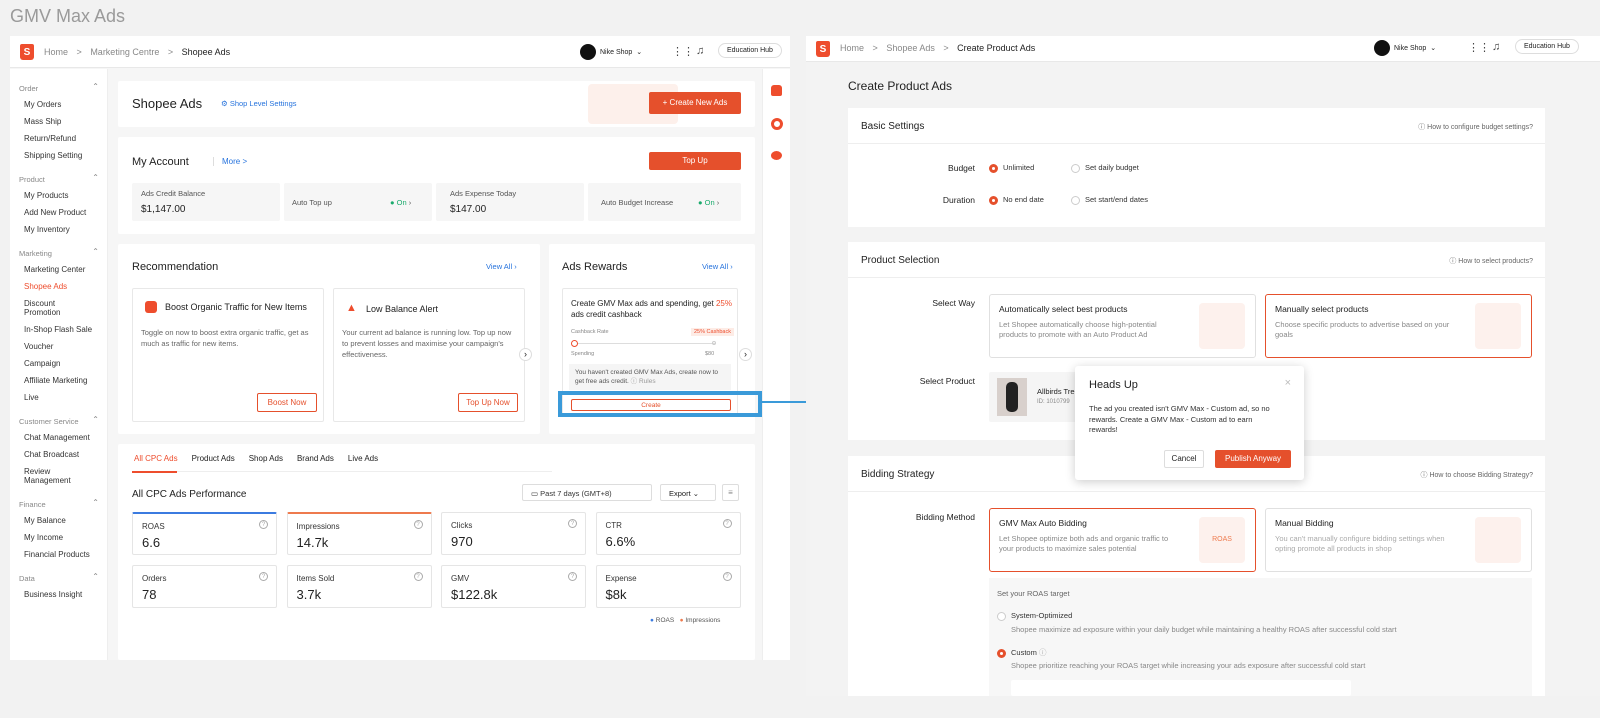 Image resolution: width=1600 pixels, height=718 pixels. Describe the element at coordinates (525, 354) in the screenshot. I see `carousel-next-icon: ›` at that location.